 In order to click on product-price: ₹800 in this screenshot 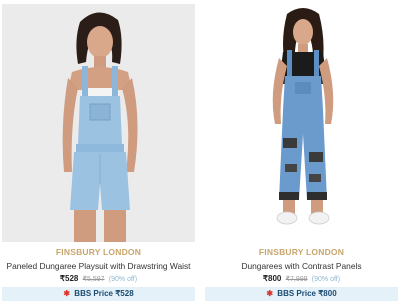, I will do `click(272, 278)`.